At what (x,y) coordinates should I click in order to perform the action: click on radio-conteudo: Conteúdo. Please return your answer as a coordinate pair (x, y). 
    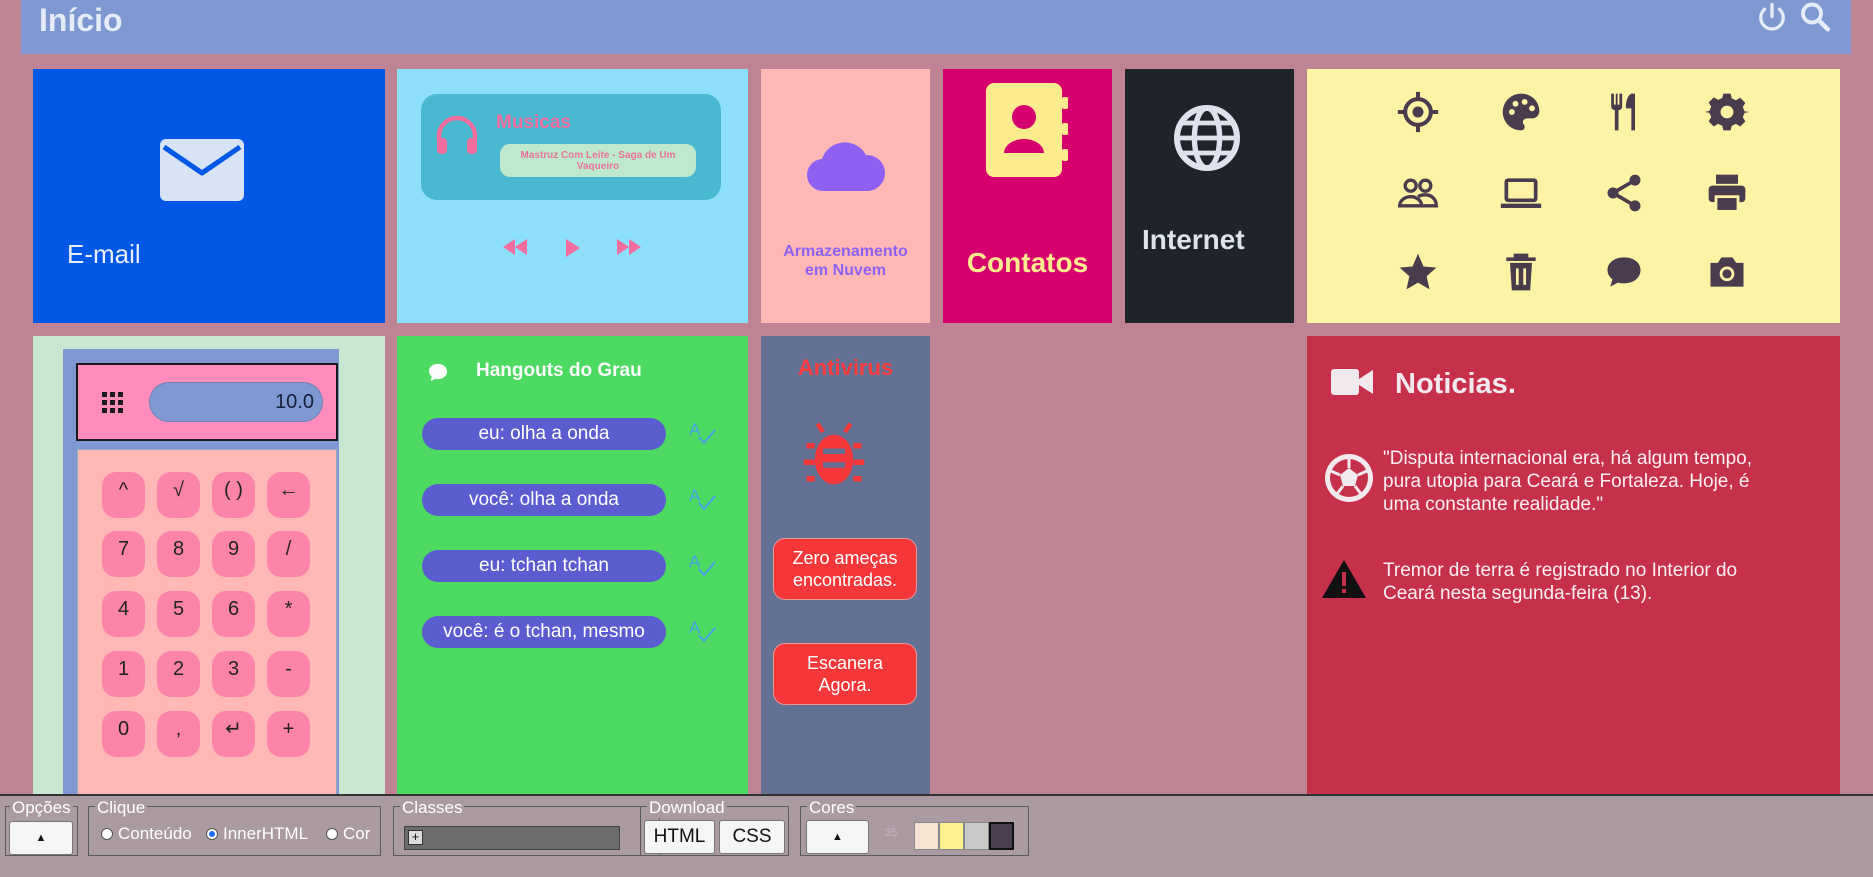
    Looking at the image, I should click on (146, 834).